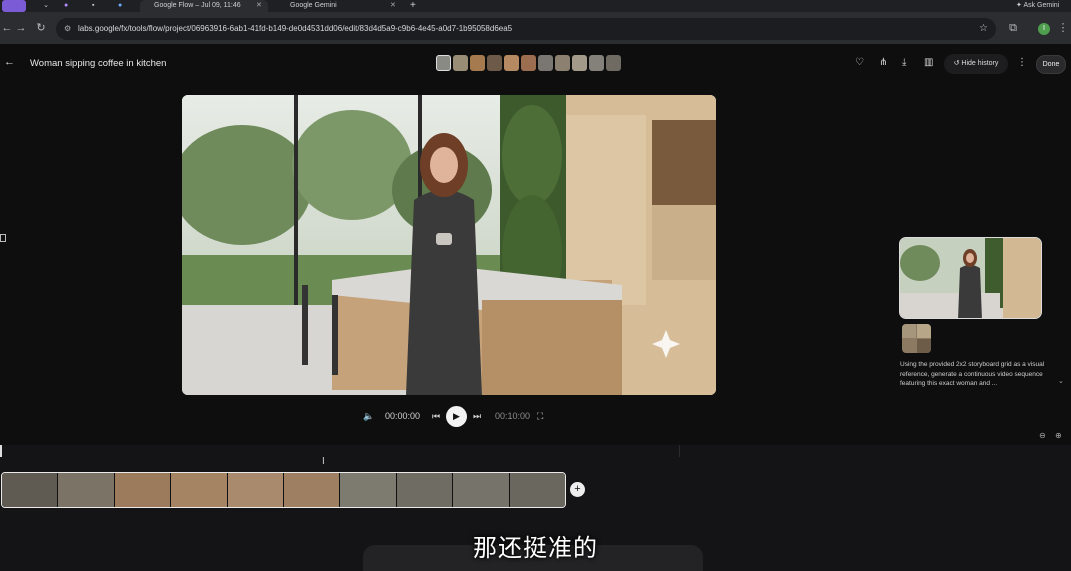  I want to click on version-preview-image, so click(970, 278).